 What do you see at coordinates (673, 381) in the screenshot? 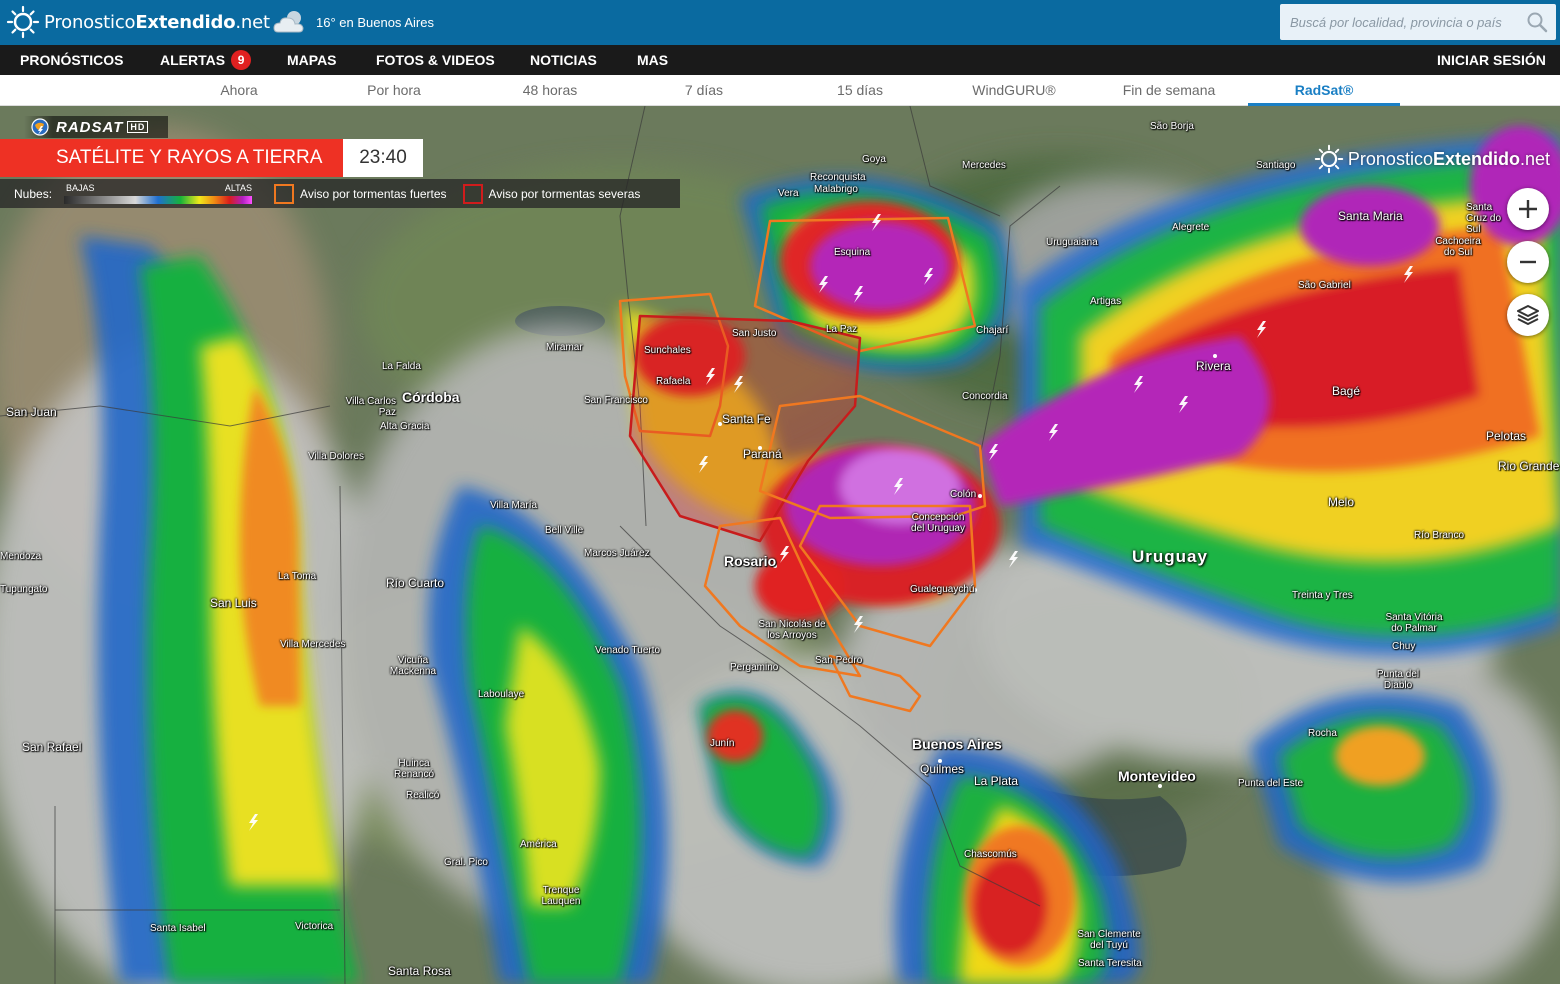
I see `city-label: Rafaela` at bounding box center [673, 381].